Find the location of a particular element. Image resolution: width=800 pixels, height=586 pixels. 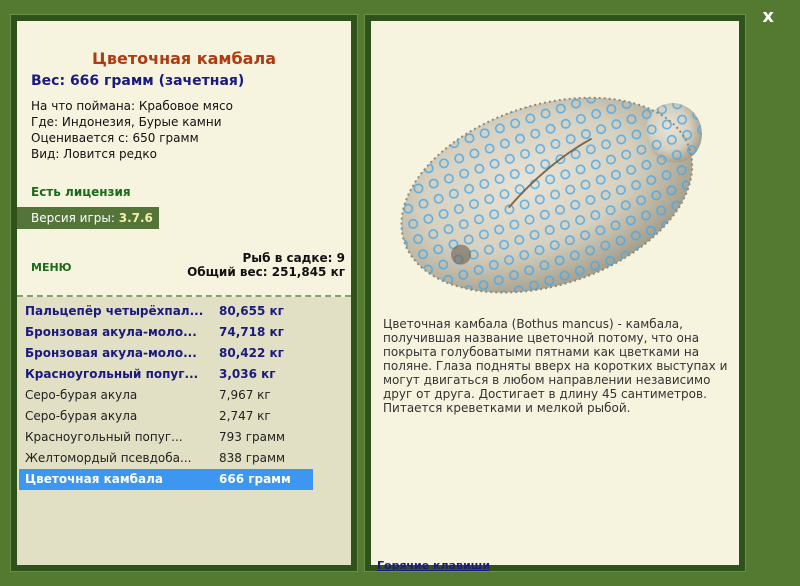

list-item: Бронзовая акула-моло... 74,718 кг is located at coordinates (166, 332).